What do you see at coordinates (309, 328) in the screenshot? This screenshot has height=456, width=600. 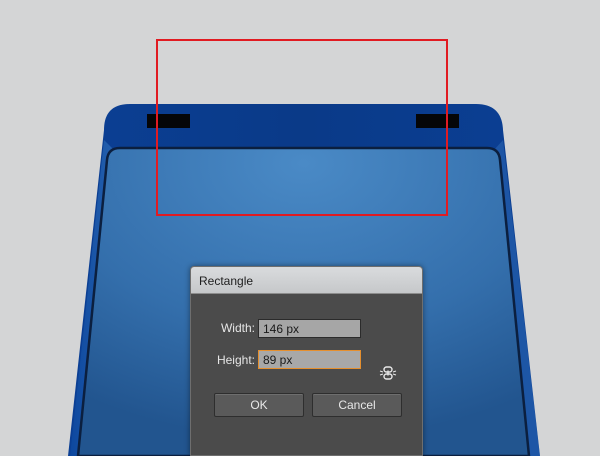 I see `width-field` at bounding box center [309, 328].